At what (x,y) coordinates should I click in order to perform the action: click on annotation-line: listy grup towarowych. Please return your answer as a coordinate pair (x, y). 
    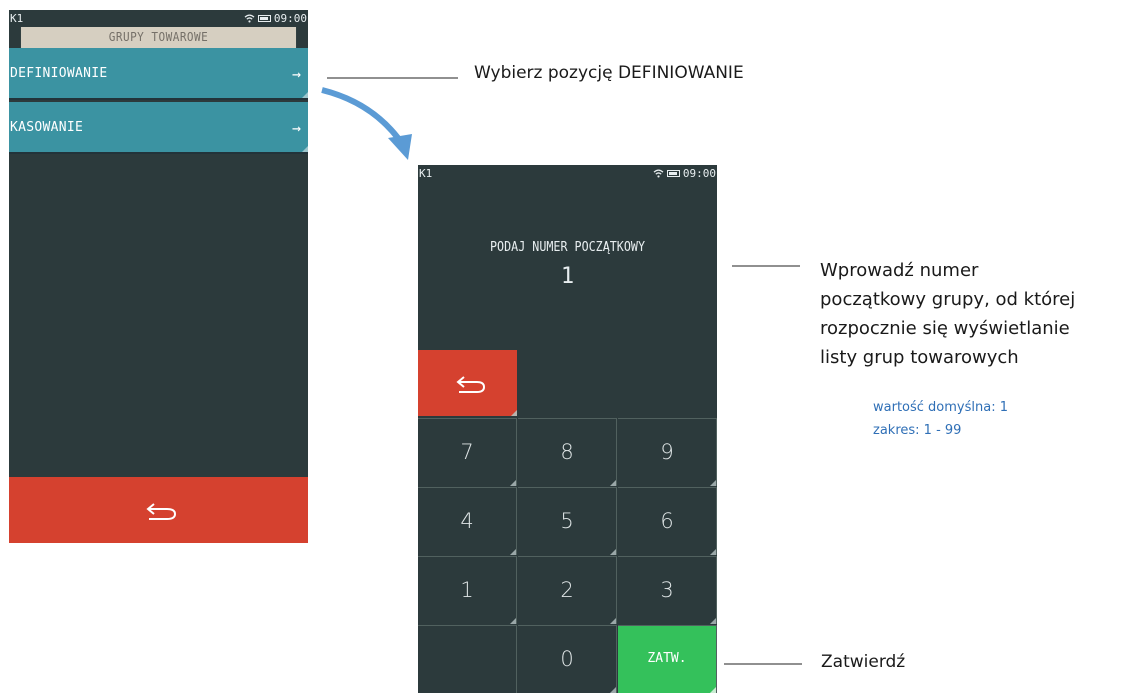
    Looking at the image, I should click on (919, 357).